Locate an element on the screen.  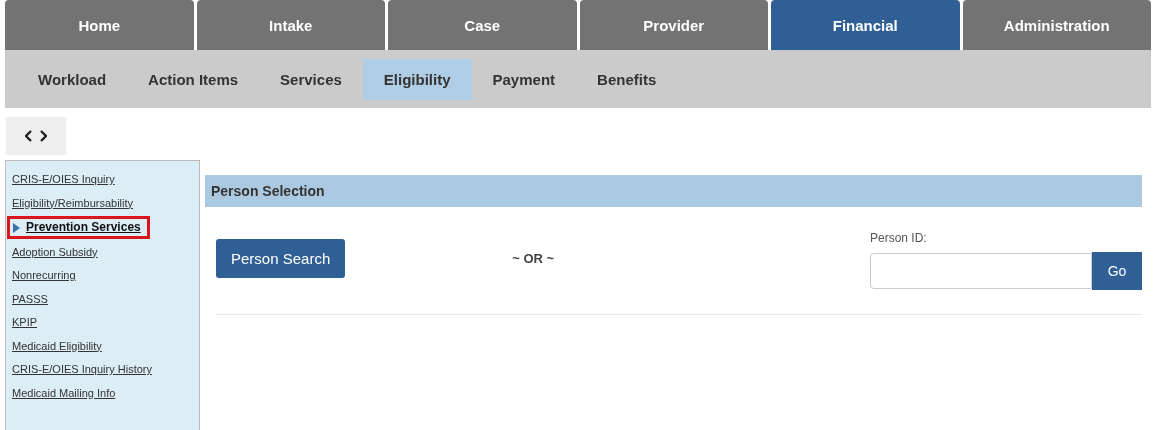
sidebar-toggle-button is located at coordinates (36, 136).